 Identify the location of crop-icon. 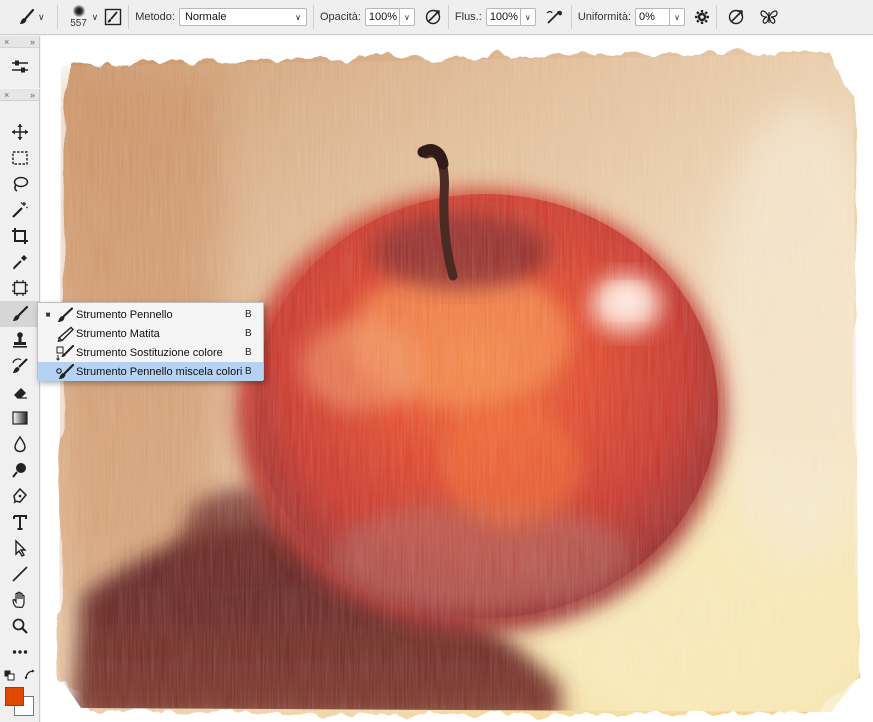
(20, 236).